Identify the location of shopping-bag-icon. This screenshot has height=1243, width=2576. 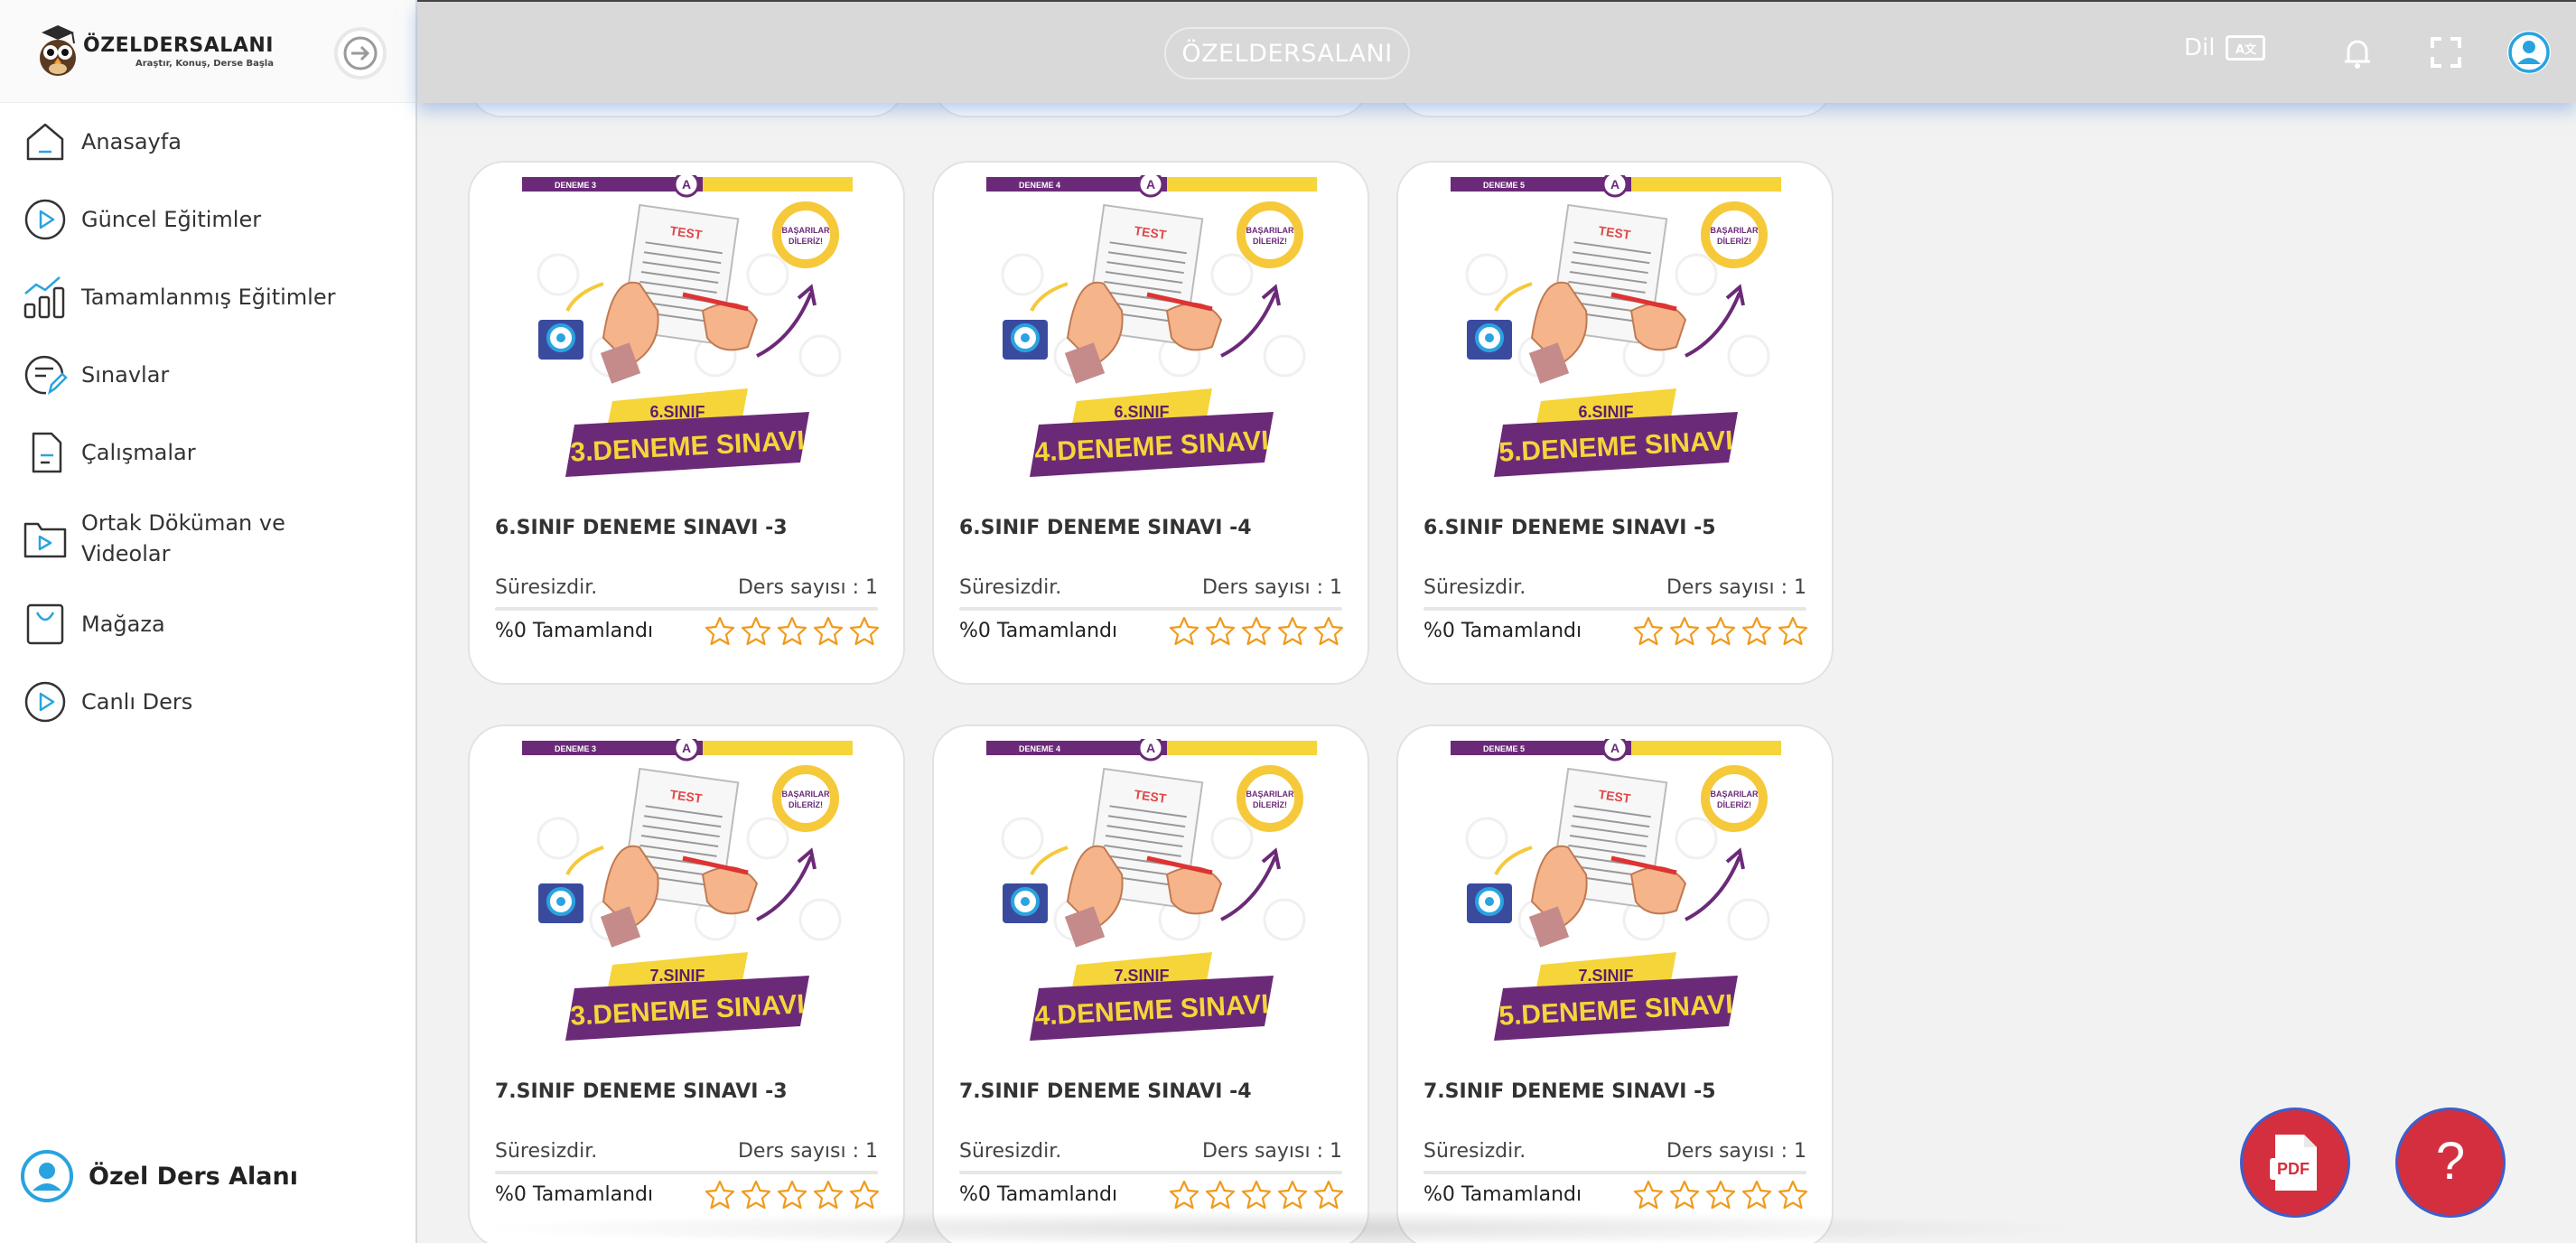
(45, 624).